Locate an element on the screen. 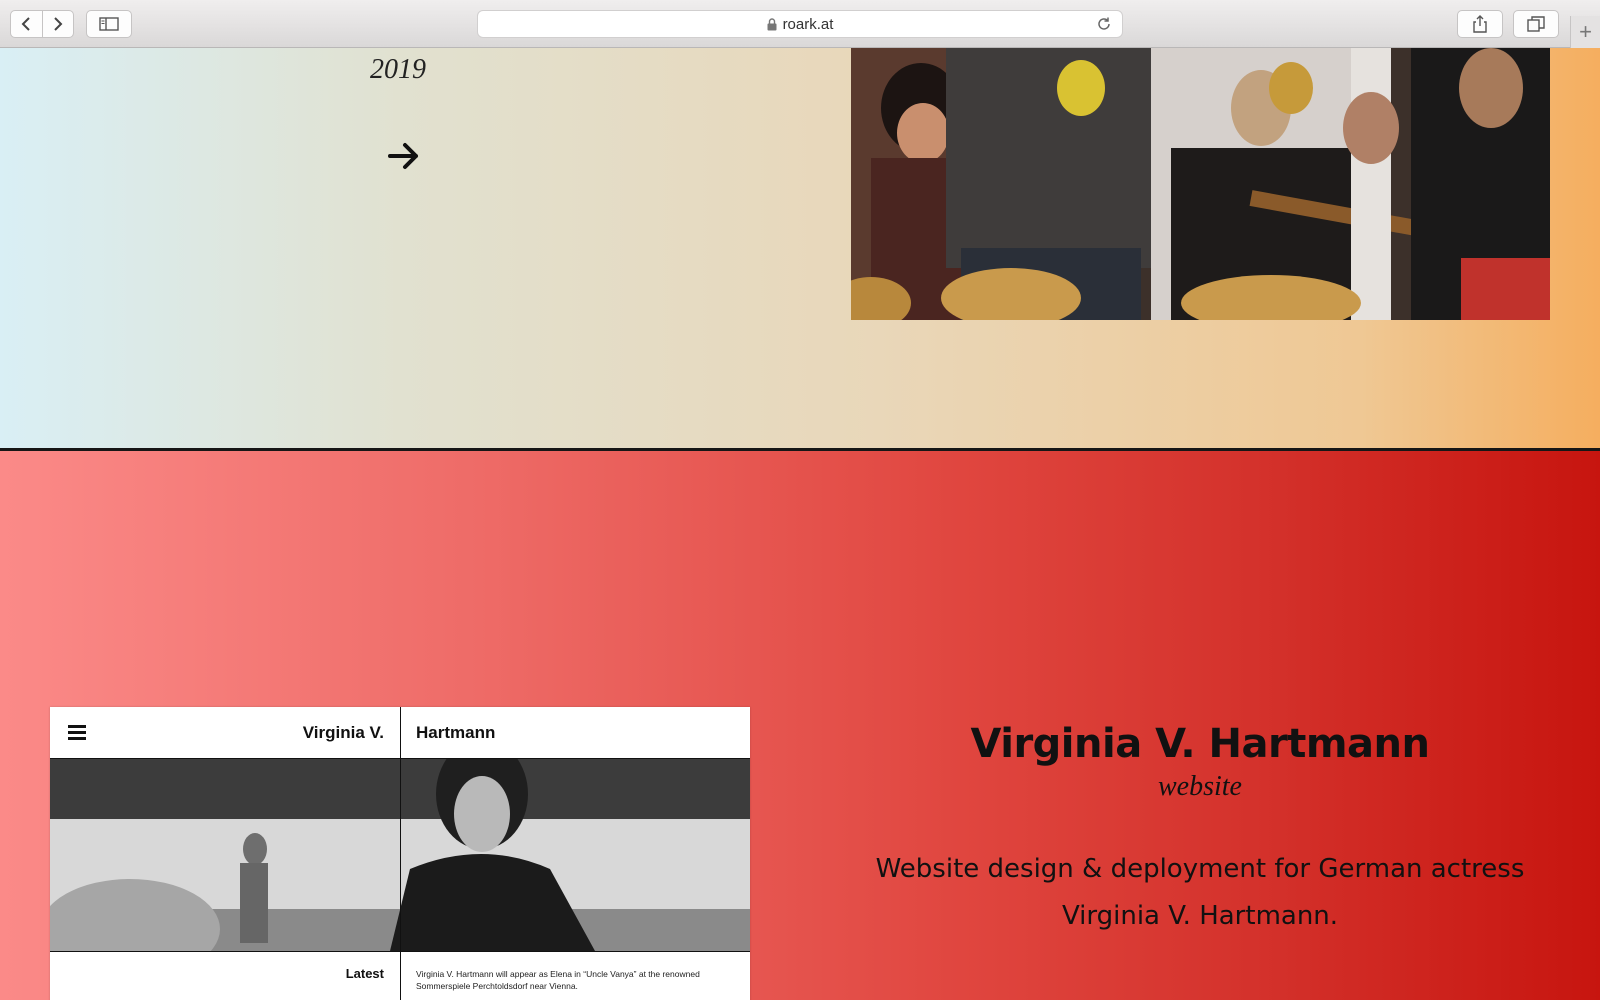 The image size is (1600, 1000). tabs-overview-button is located at coordinates (1536, 24).